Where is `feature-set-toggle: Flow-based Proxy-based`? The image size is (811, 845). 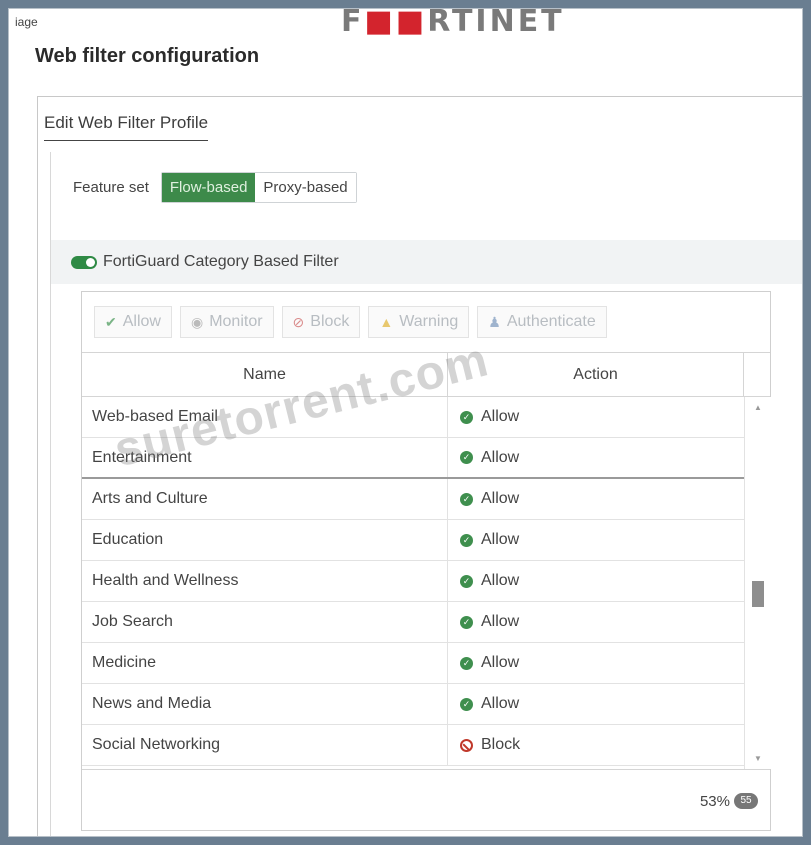 feature-set-toggle: Flow-based Proxy-based is located at coordinates (258, 187).